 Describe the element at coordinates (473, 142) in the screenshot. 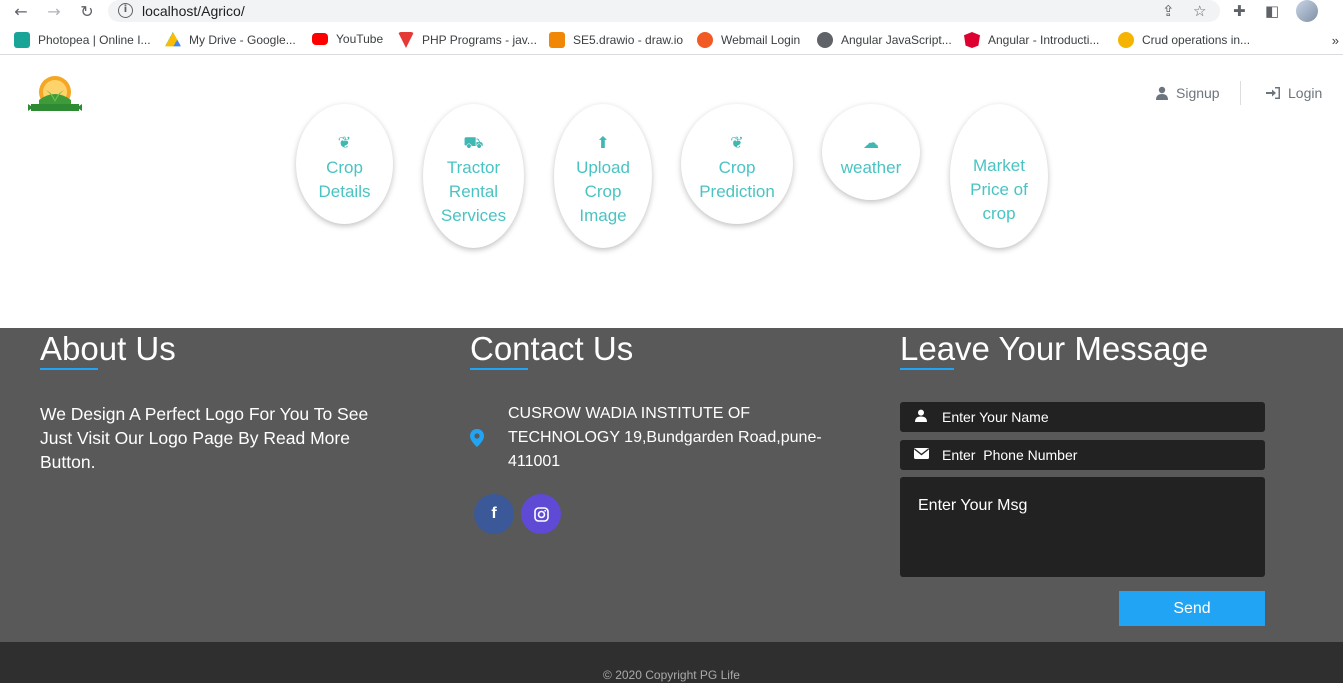

I see `tractor-icon: ⛟` at that location.